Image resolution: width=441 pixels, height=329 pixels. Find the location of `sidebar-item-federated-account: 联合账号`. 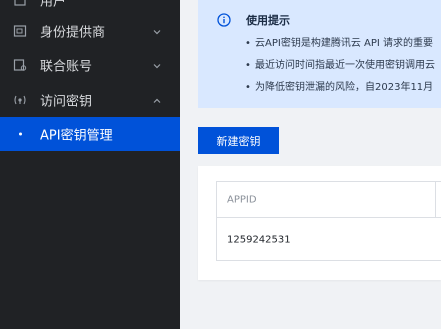

sidebar-item-federated-account: 联合账号 is located at coordinates (90, 65).